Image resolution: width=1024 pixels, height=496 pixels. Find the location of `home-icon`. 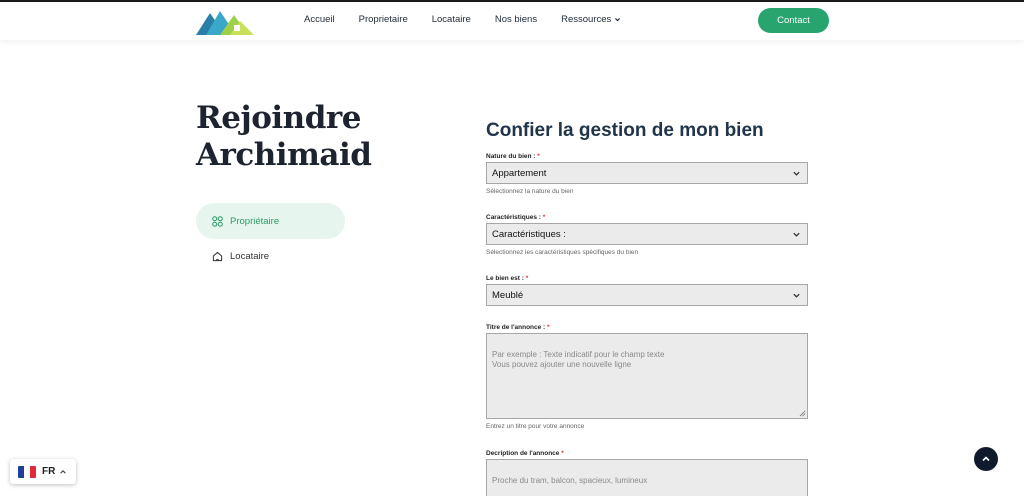

home-icon is located at coordinates (217, 256).